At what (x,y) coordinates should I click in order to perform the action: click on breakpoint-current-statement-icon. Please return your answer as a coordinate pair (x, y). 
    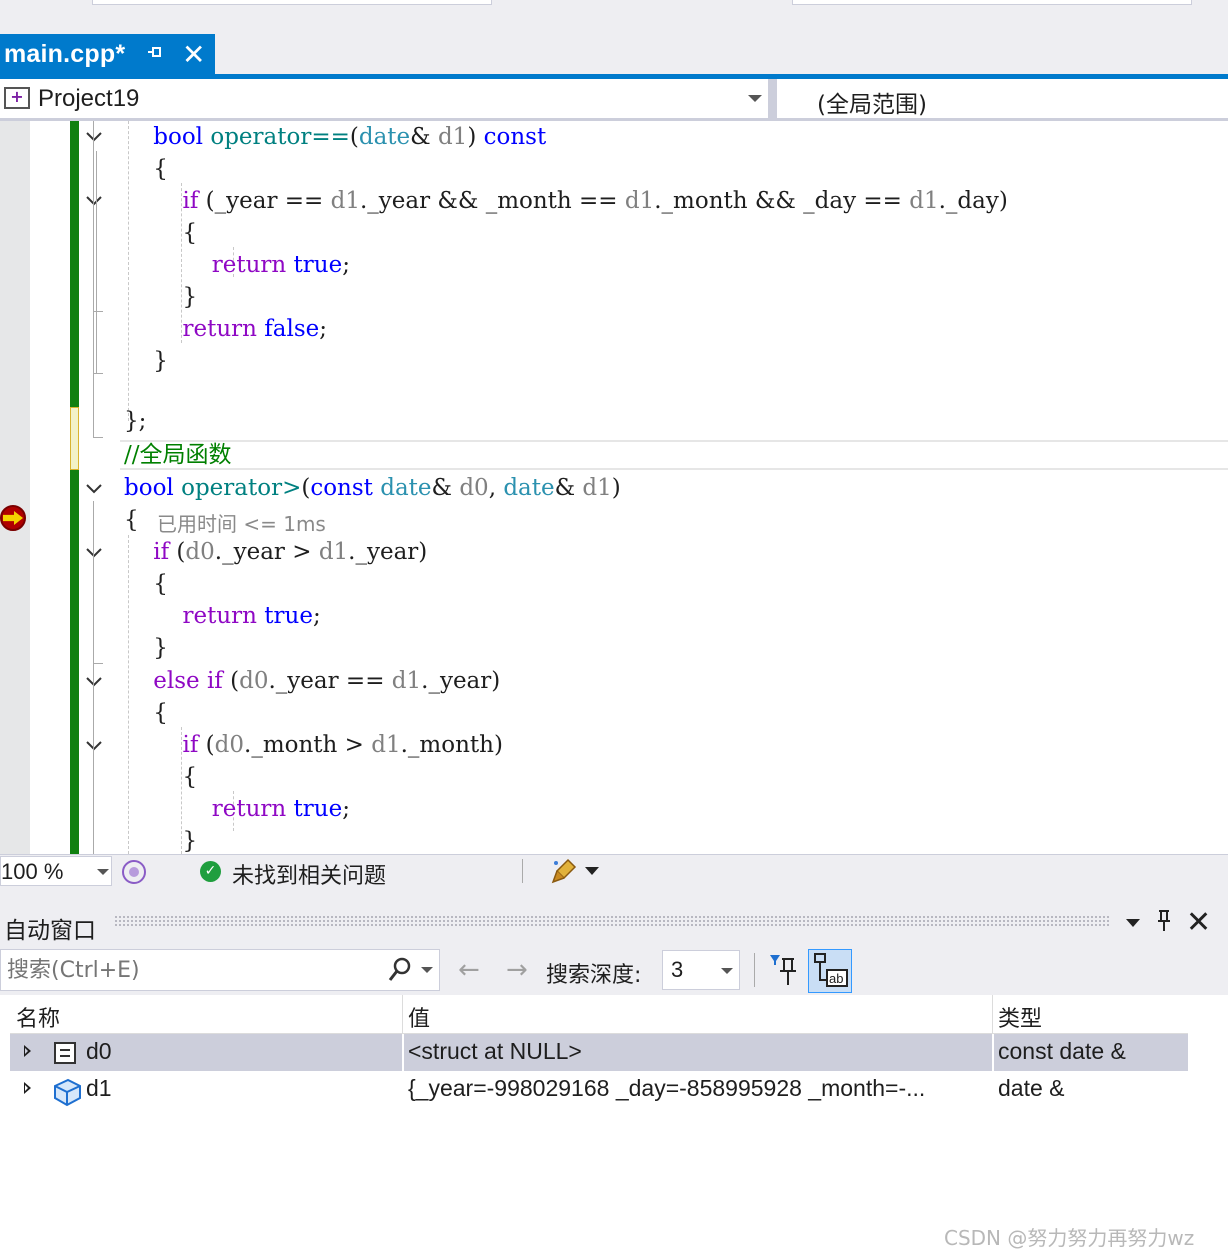
    Looking at the image, I should click on (13, 518).